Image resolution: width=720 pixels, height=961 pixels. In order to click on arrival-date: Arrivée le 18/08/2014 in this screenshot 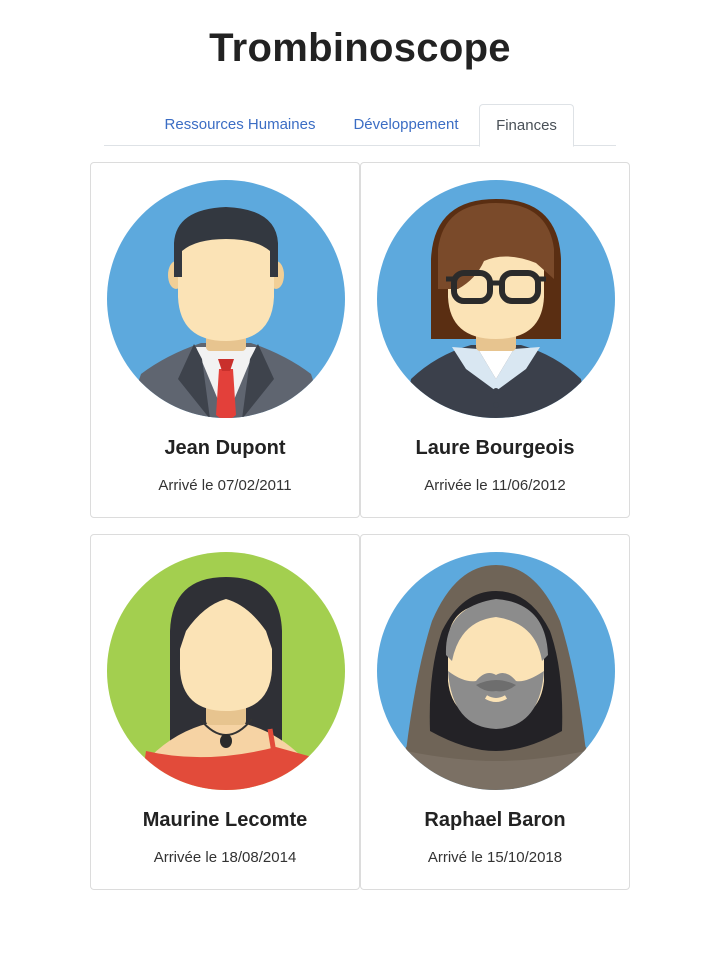, I will do `click(225, 857)`.